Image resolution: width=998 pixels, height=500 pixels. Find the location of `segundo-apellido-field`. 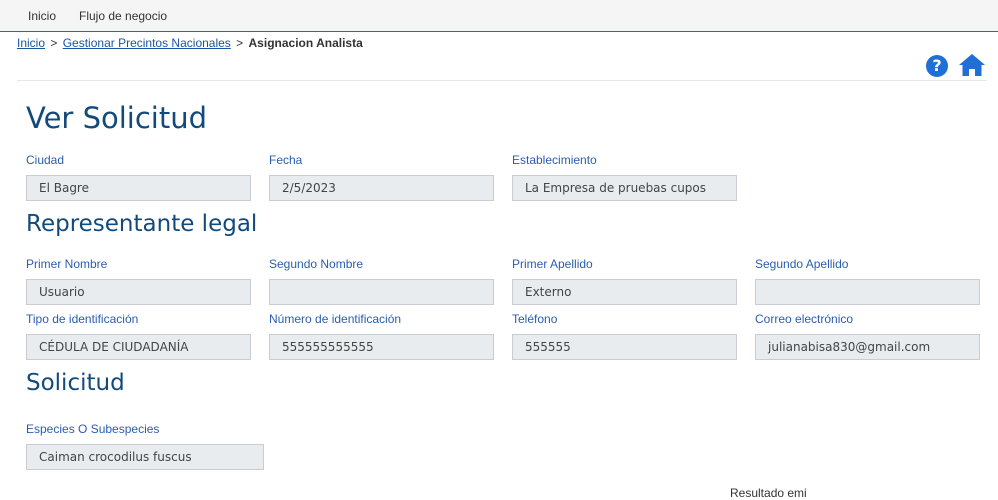

segundo-apellido-field is located at coordinates (867, 292).